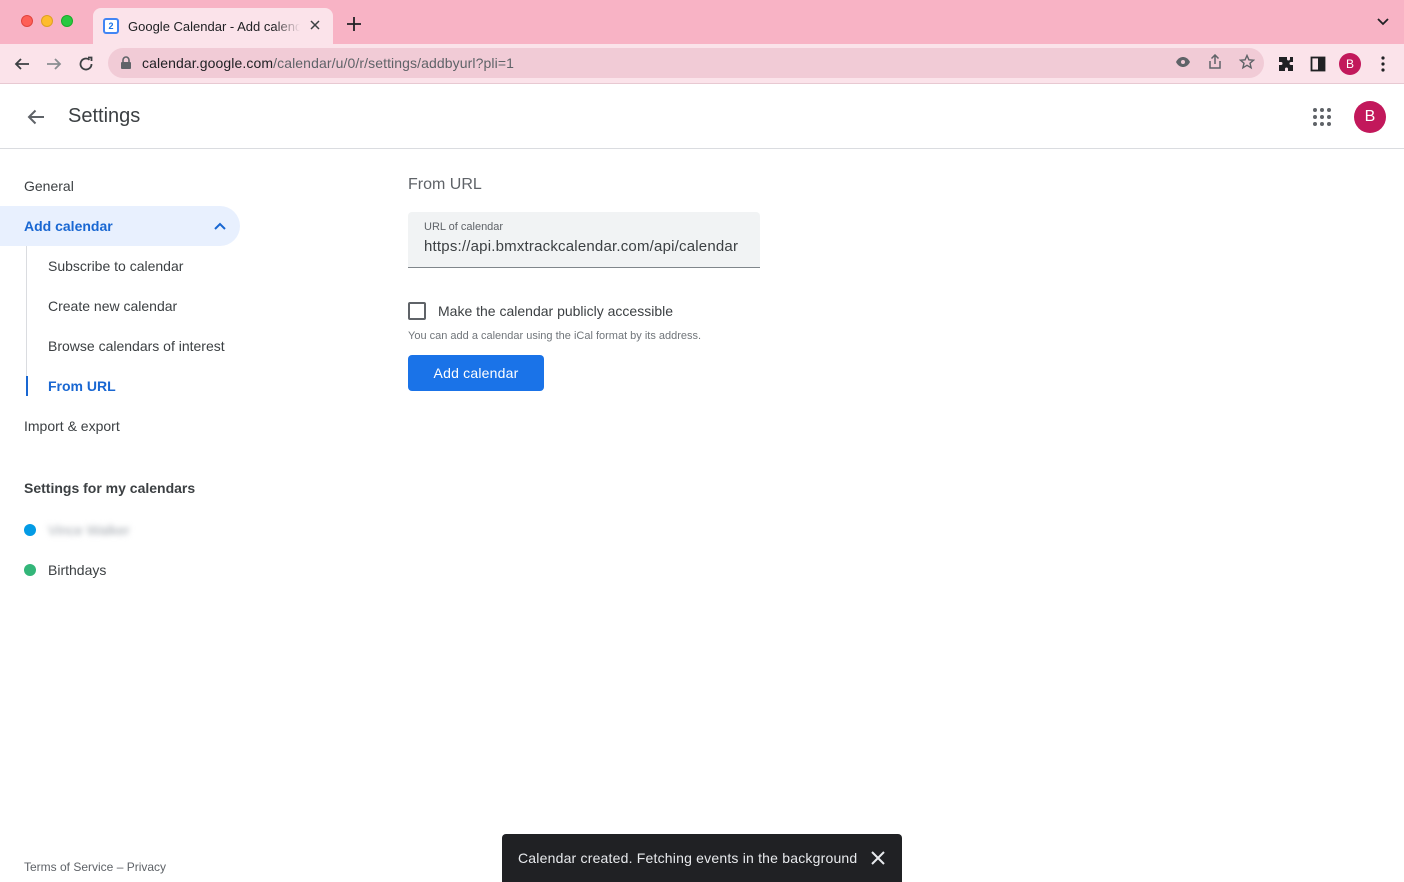  Describe the element at coordinates (104, 116) in the screenshot. I see `page-title: Settings` at that location.